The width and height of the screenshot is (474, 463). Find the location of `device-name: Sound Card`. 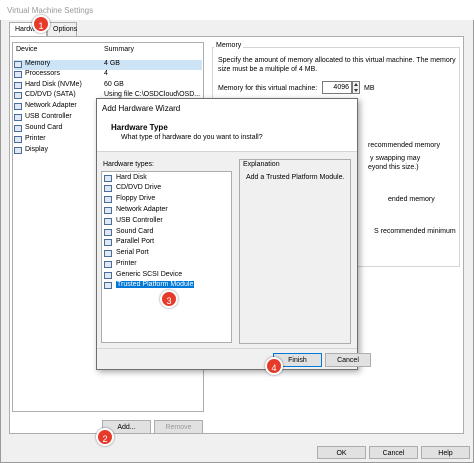

device-name: Sound Card is located at coordinates (44, 127).